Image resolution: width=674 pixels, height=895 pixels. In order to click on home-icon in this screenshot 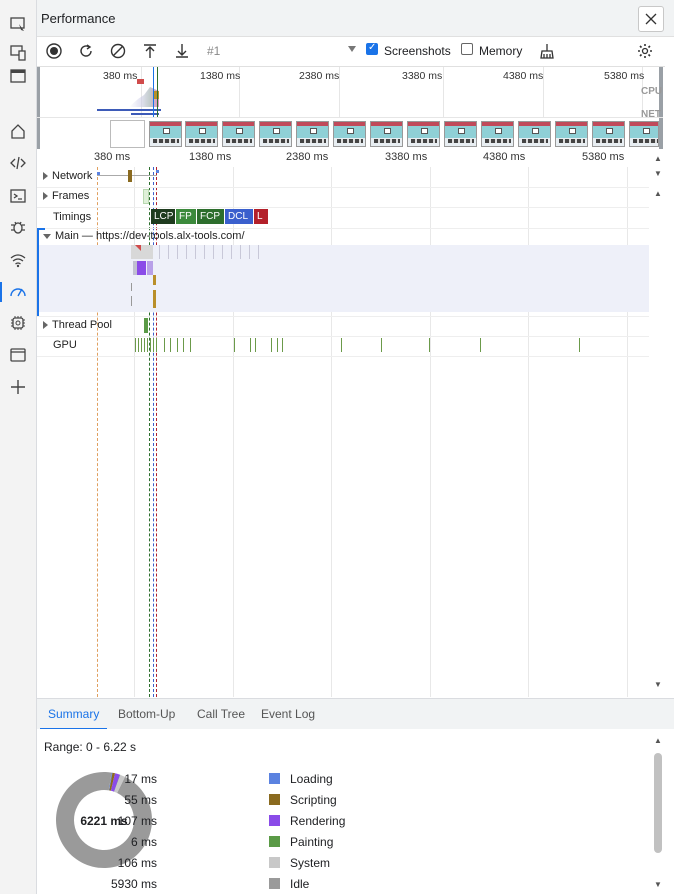, I will do `click(18, 131)`.